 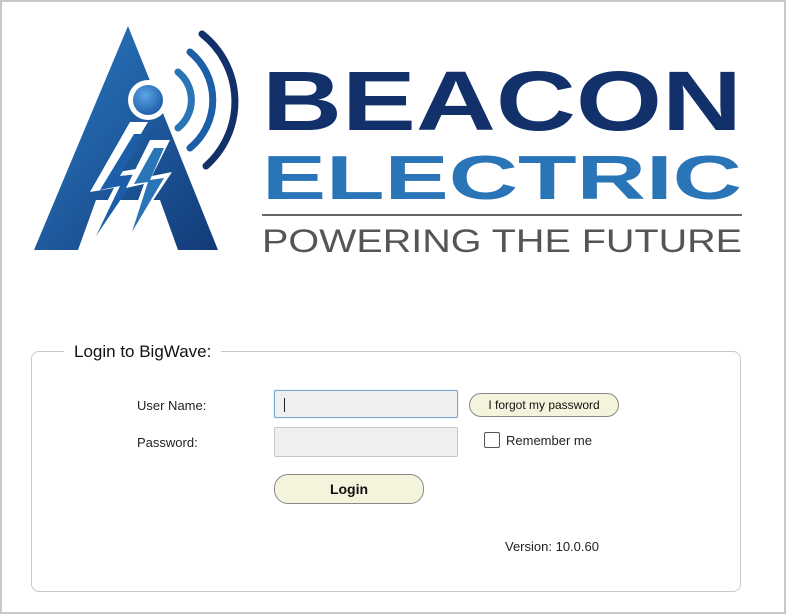 What do you see at coordinates (366, 442) in the screenshot?
I see `password-input` at bounding box center [366, 442].